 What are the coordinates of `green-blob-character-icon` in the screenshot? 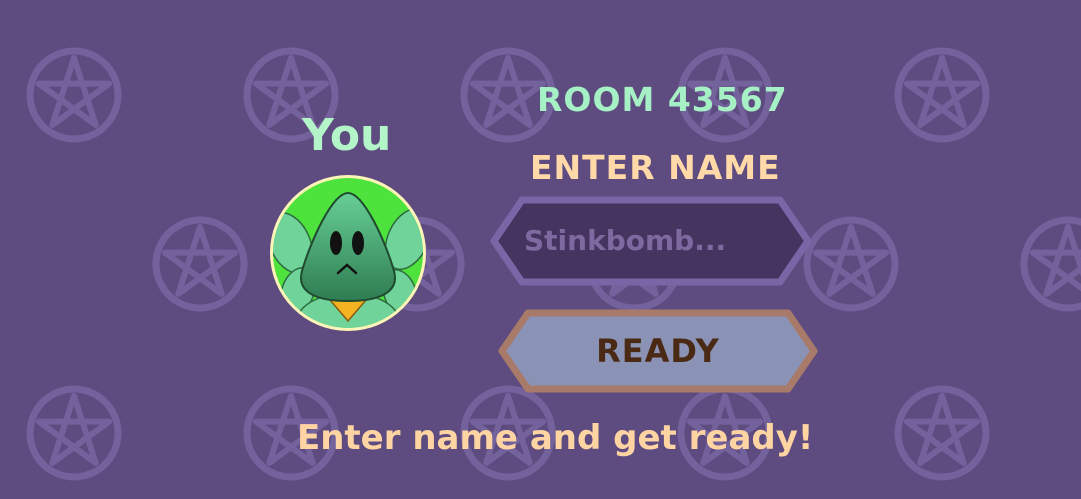 It's located at (348, 253).